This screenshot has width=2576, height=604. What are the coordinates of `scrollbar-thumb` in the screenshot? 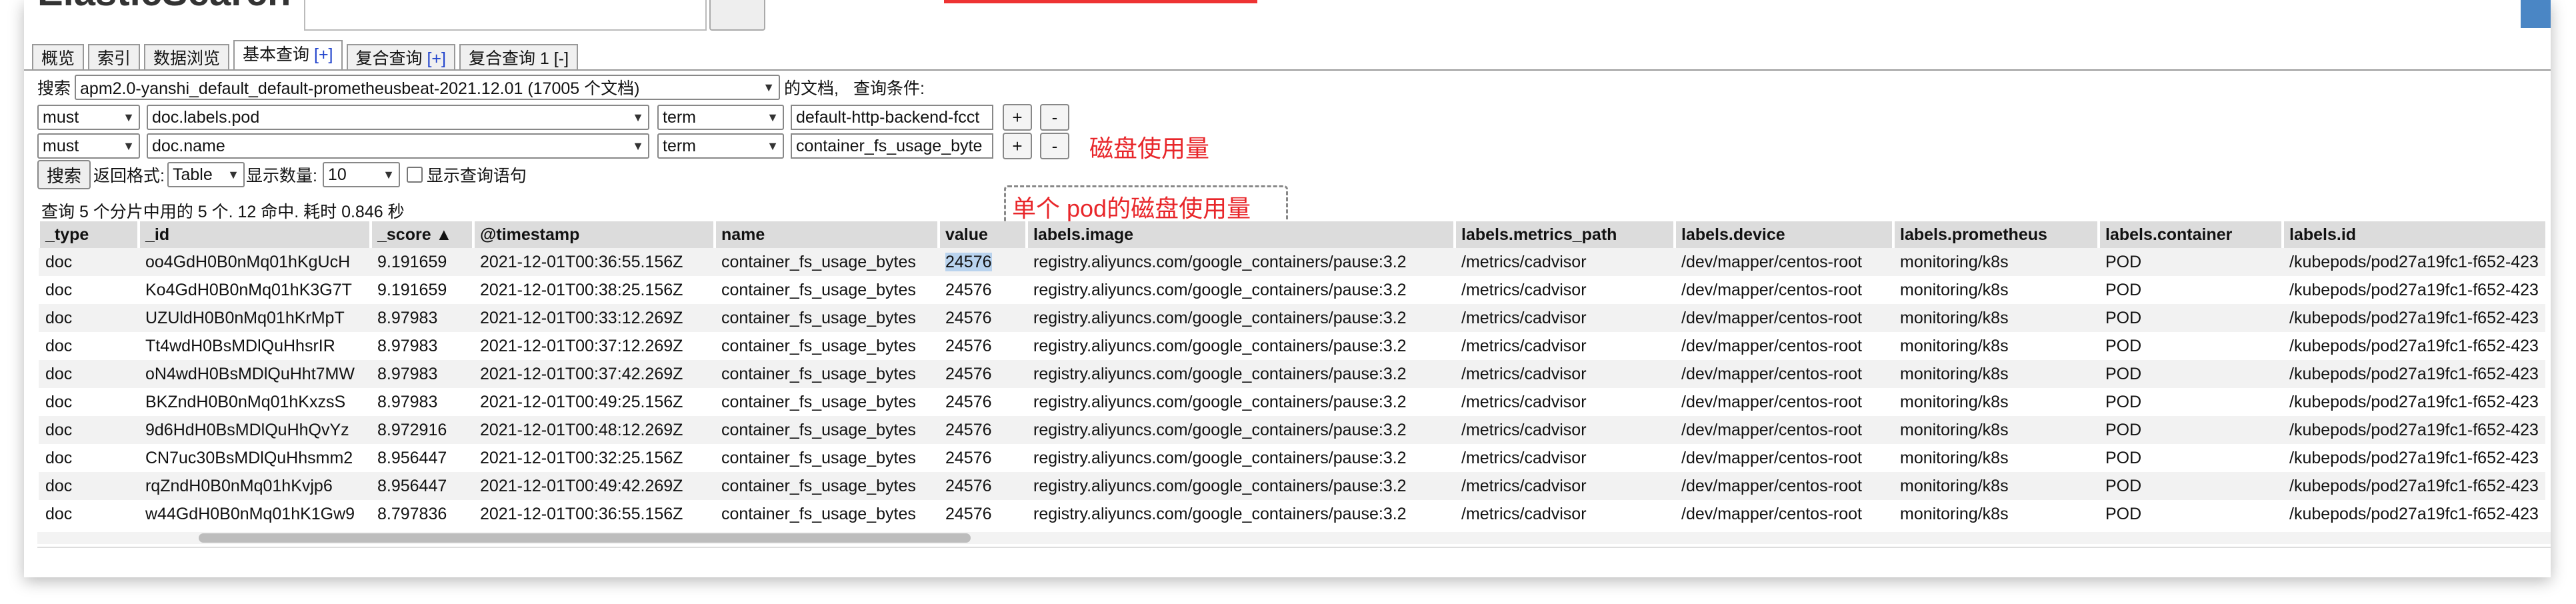 It's located at (585, 538).